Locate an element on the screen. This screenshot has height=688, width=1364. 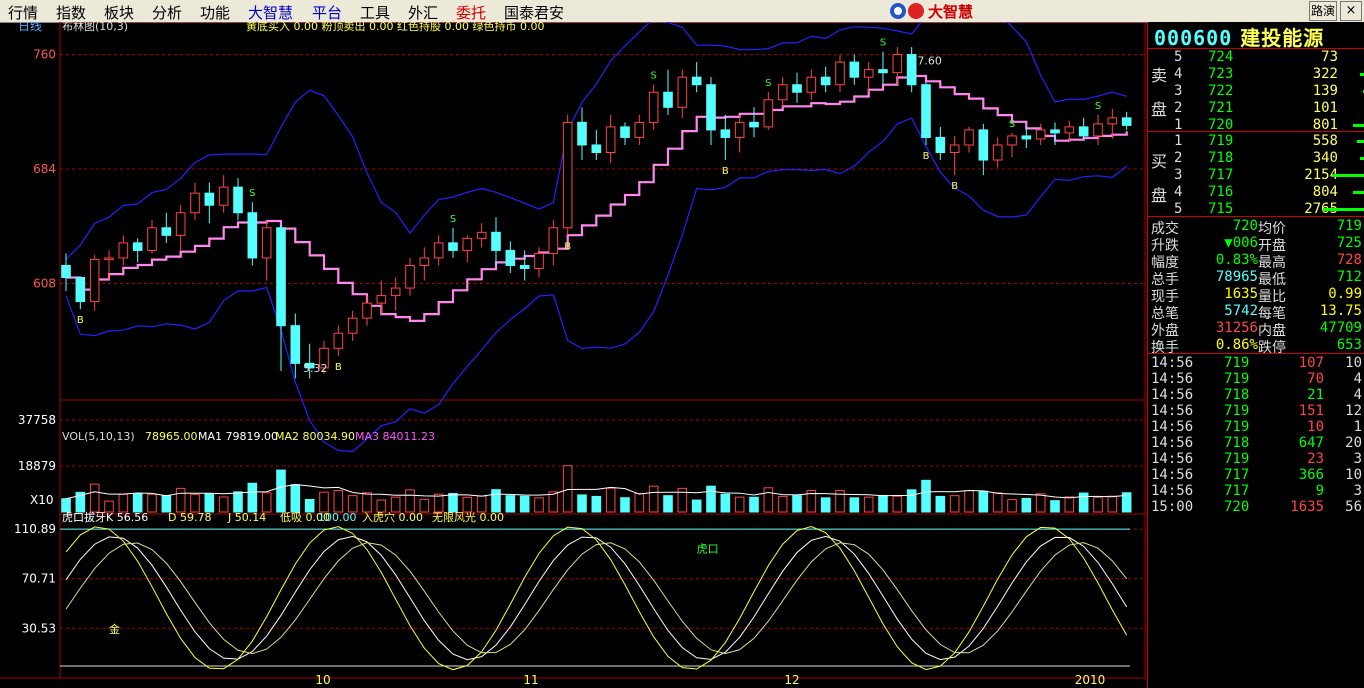
bid-volume: 804 is located at coordinates (1325, 192).